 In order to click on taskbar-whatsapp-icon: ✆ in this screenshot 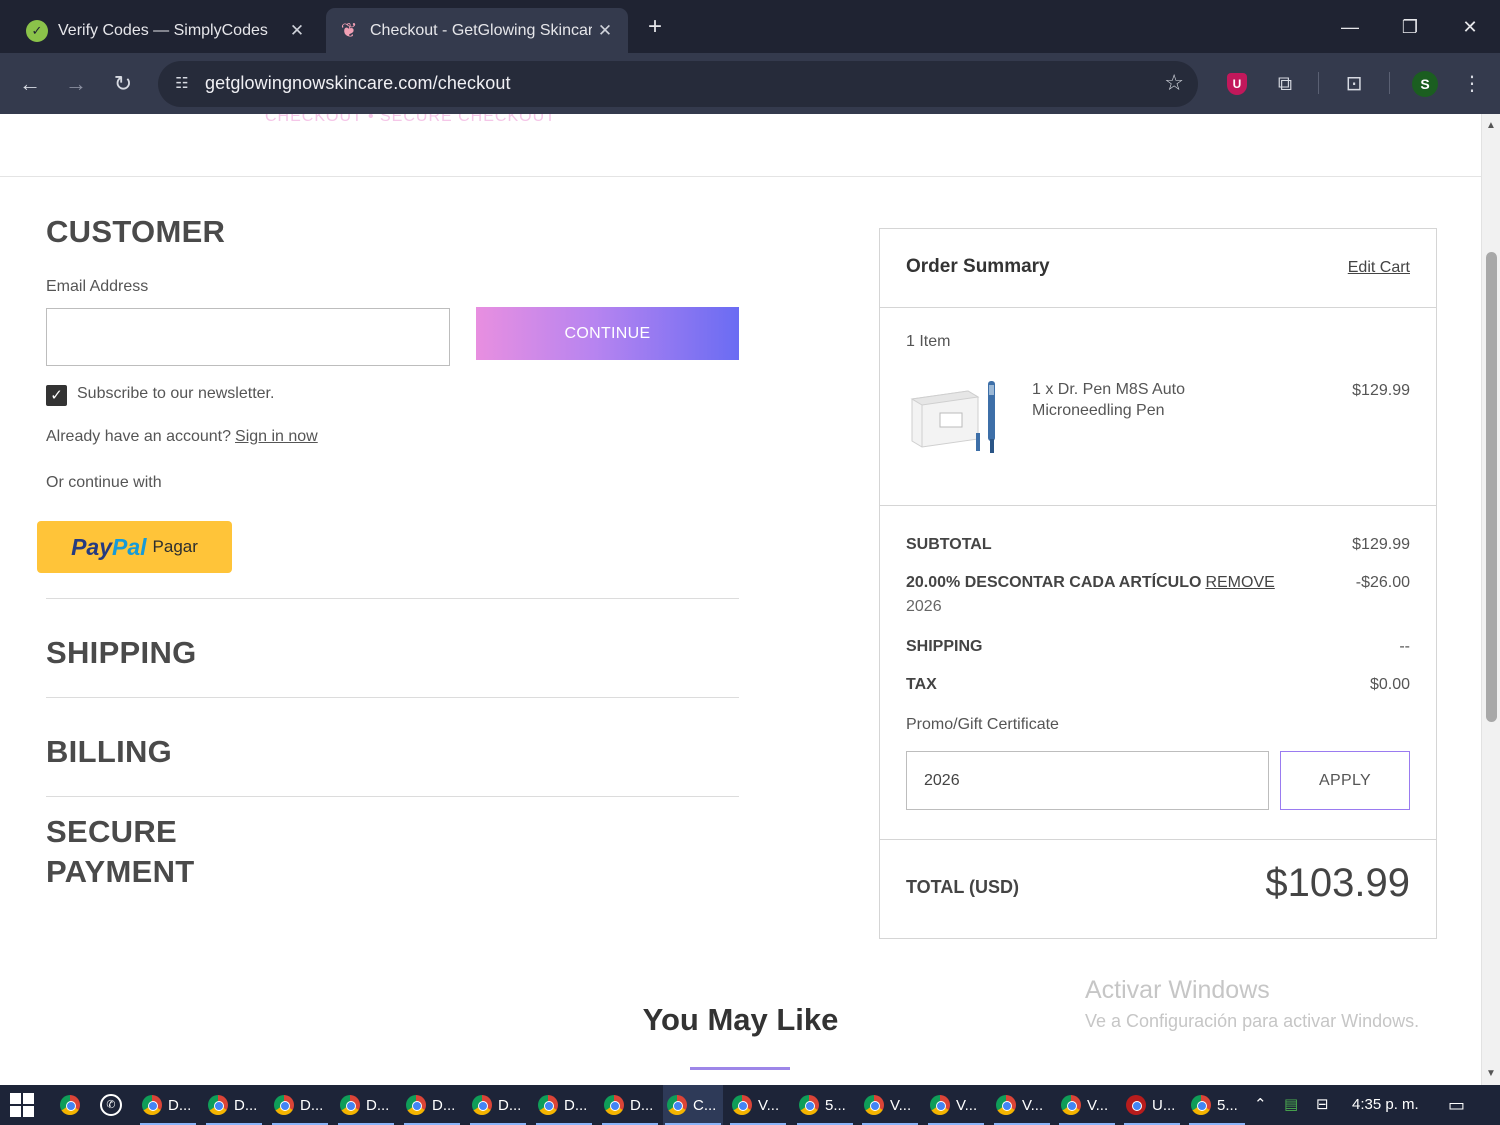, I will do `click(111, 1105)`.